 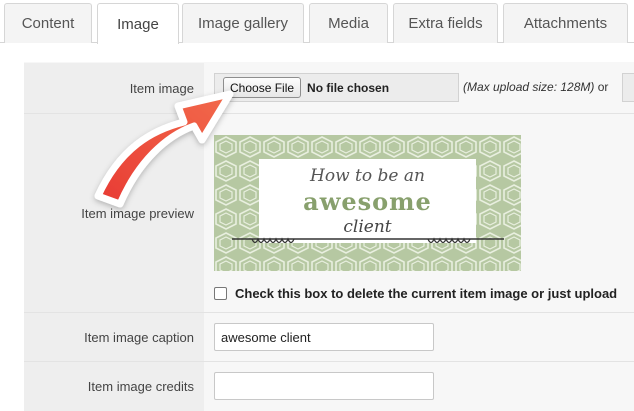 I want to click on tab-image: Image, so click(x=138, y=23).